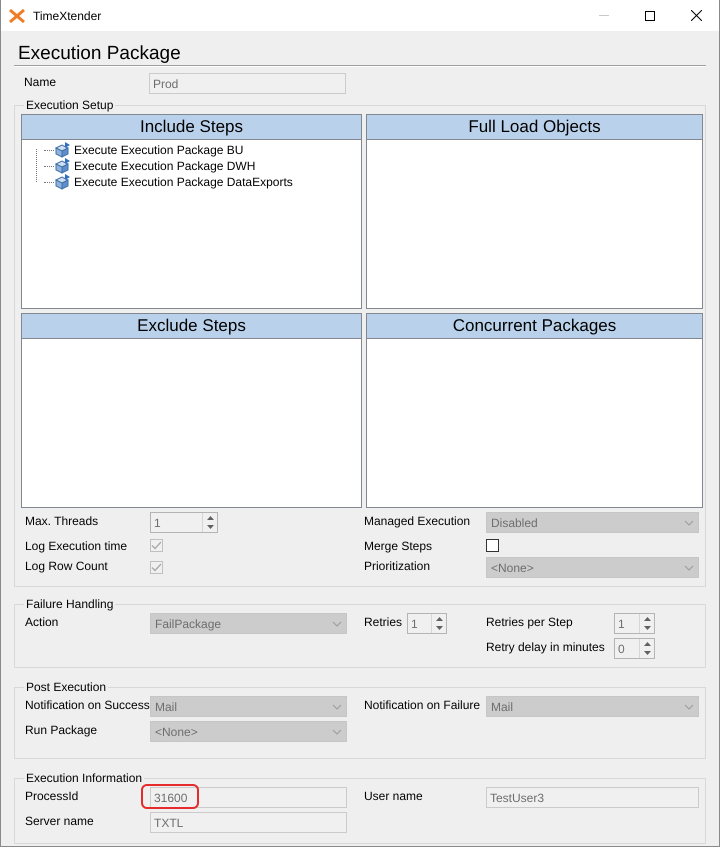 This screenshot has height=847, width=720. Describe the element at coordinates (191, 326) in the screenshot. I see `panel-header: Exclude Steps` at that location.